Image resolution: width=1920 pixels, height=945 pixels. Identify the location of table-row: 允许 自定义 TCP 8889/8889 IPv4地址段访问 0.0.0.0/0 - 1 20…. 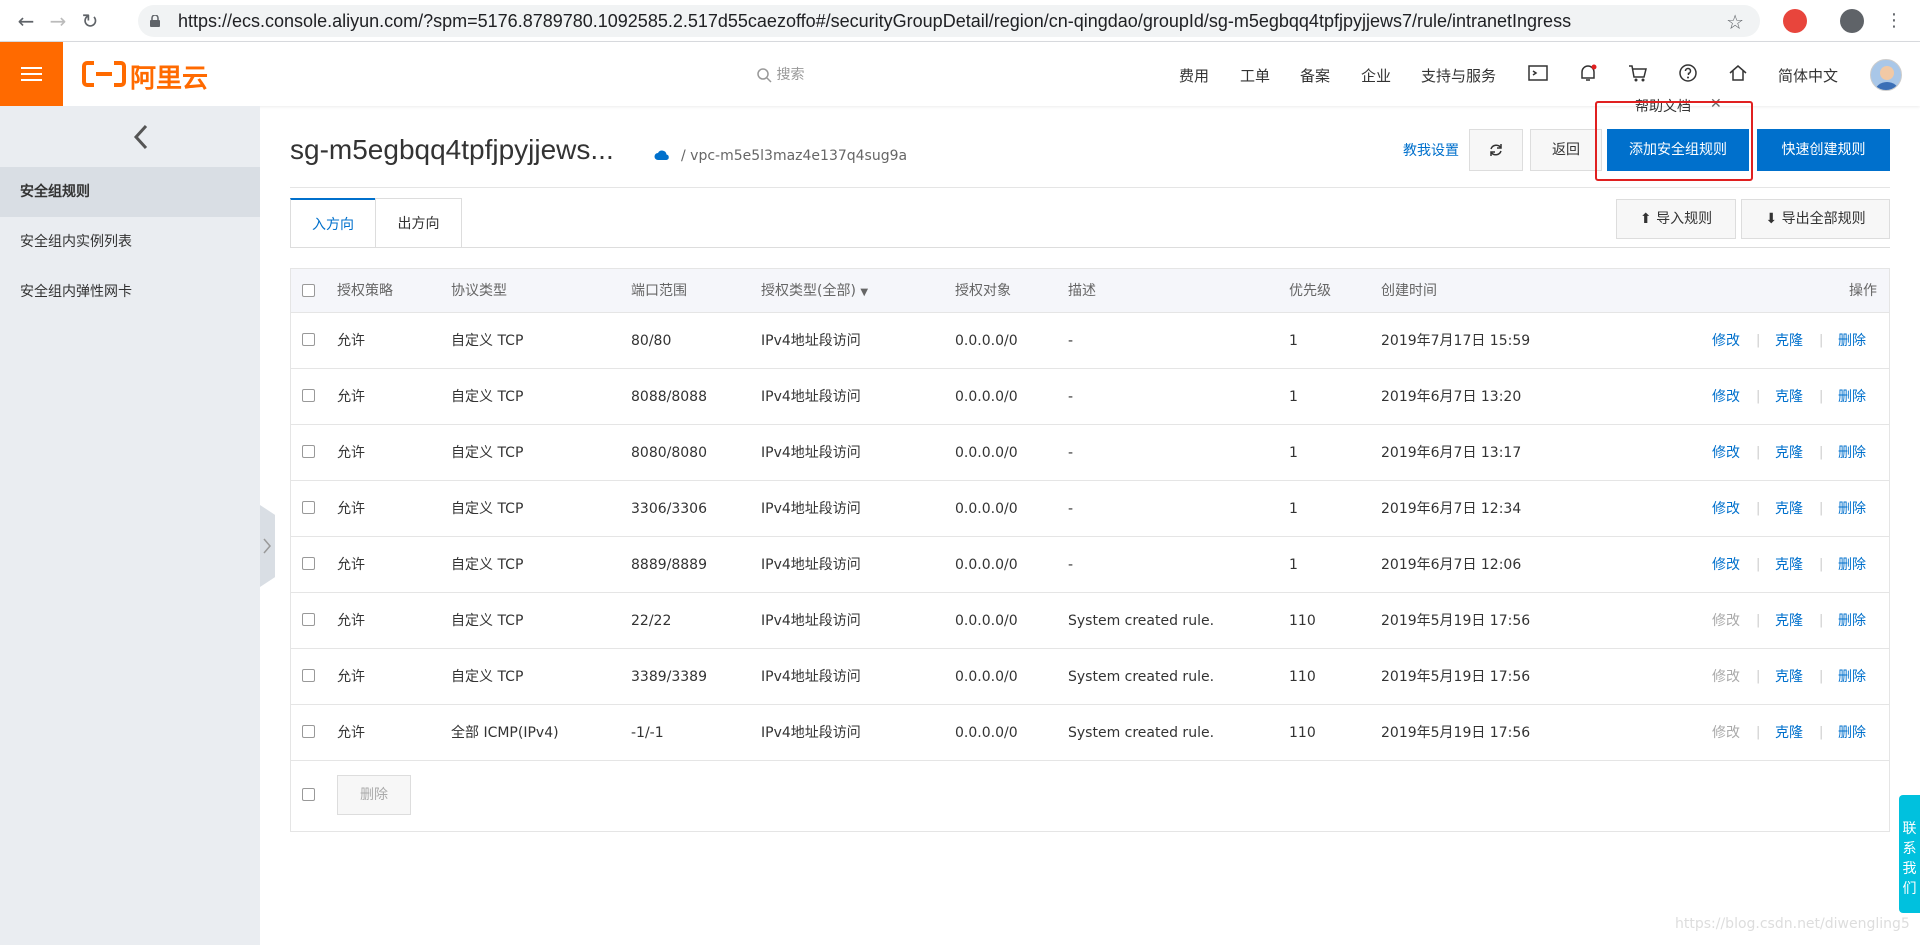
(1090, 565).